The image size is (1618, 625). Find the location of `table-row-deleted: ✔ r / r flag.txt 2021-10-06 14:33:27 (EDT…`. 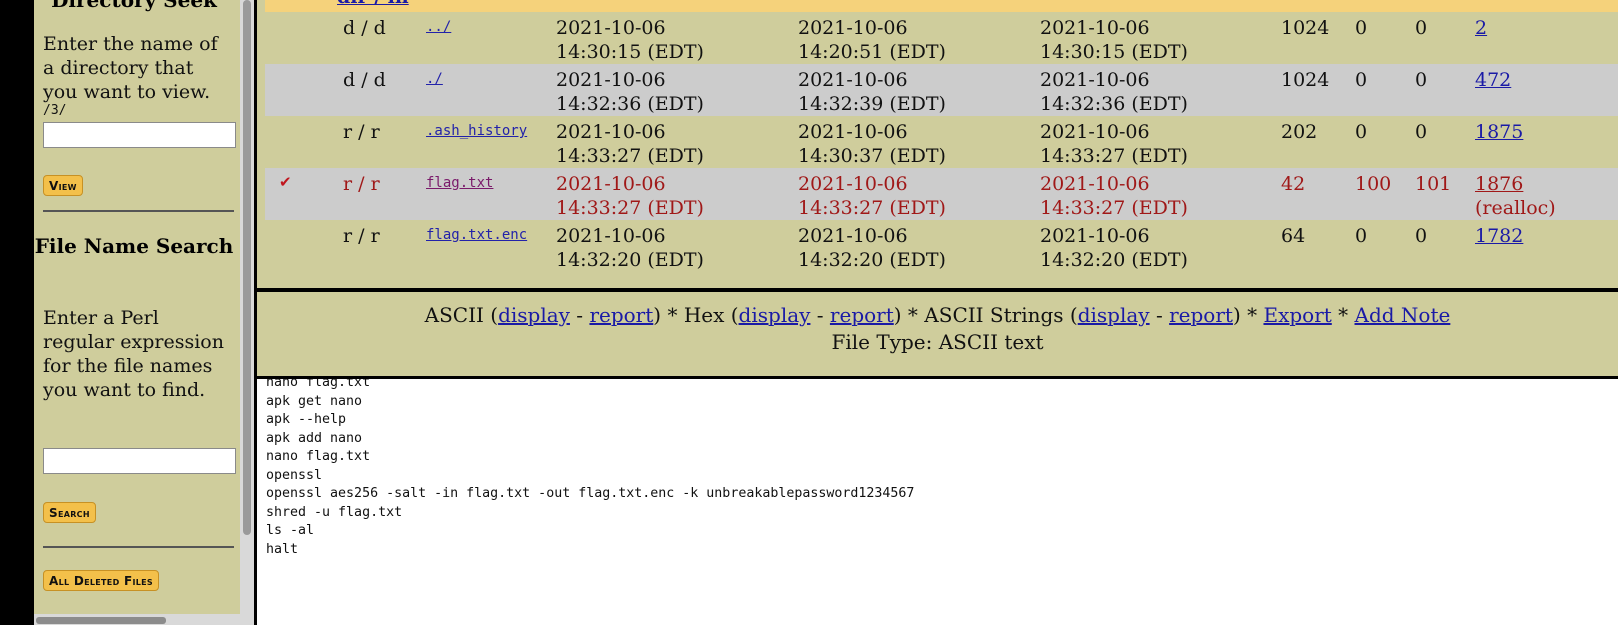

table-row-deleted: ✔ r / r flag.txt 2021-10-06 14:33:27 (EDT… is located at coordinates (941, 194).